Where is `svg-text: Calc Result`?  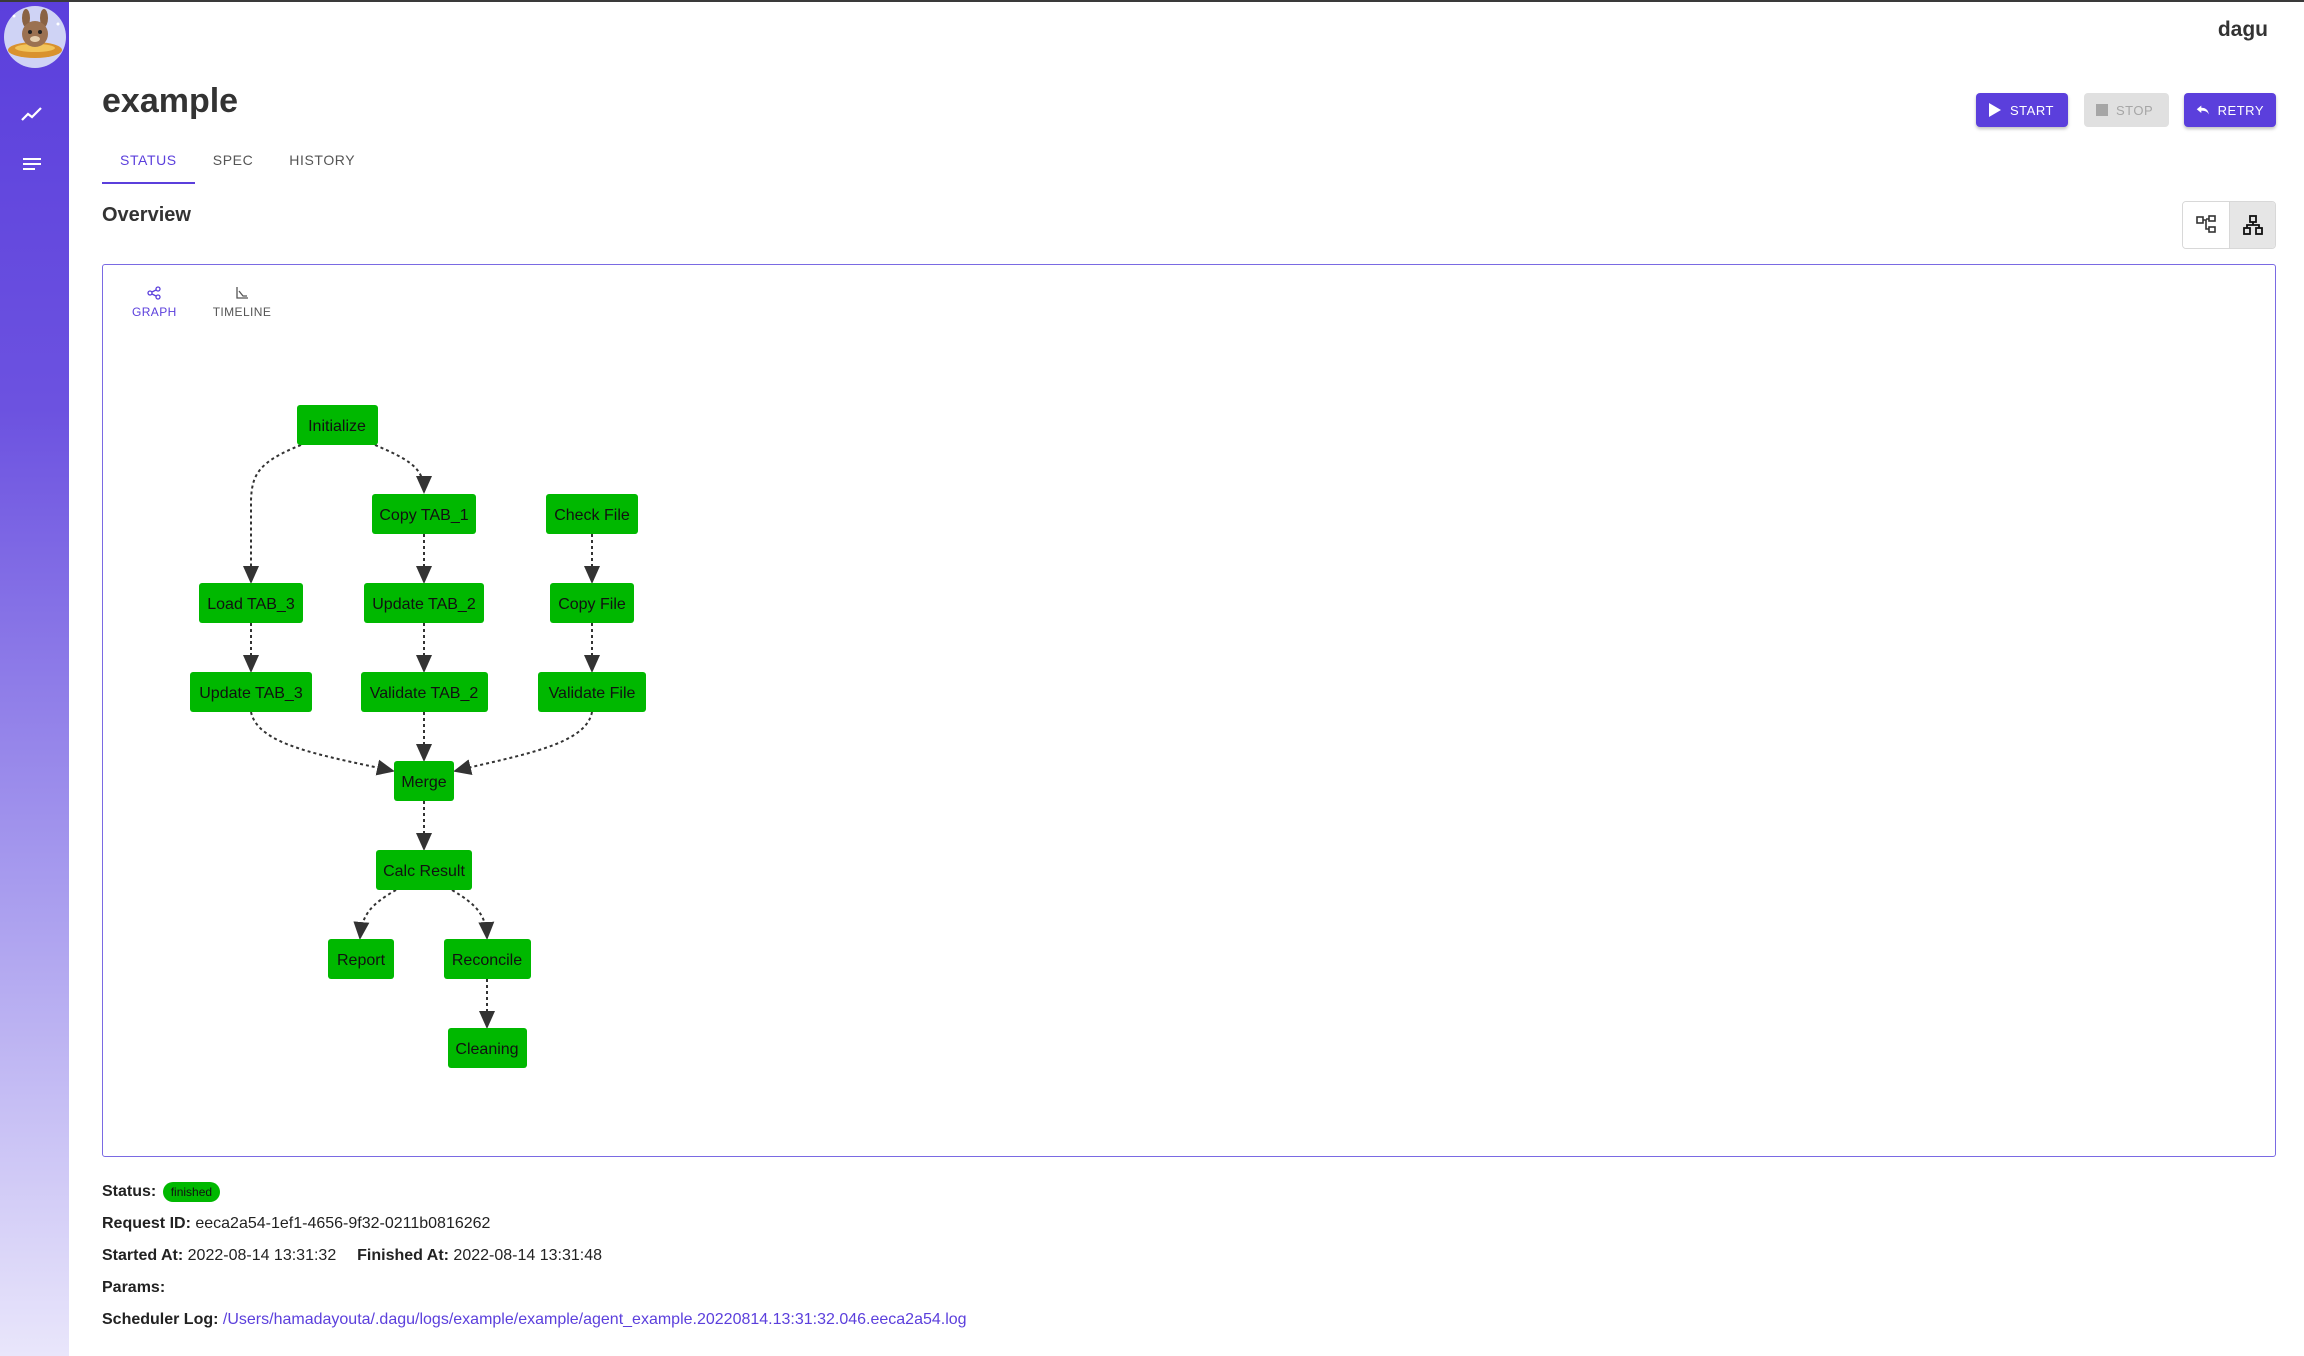 svg-text: Calc Result is located at coordinates (424, 871).